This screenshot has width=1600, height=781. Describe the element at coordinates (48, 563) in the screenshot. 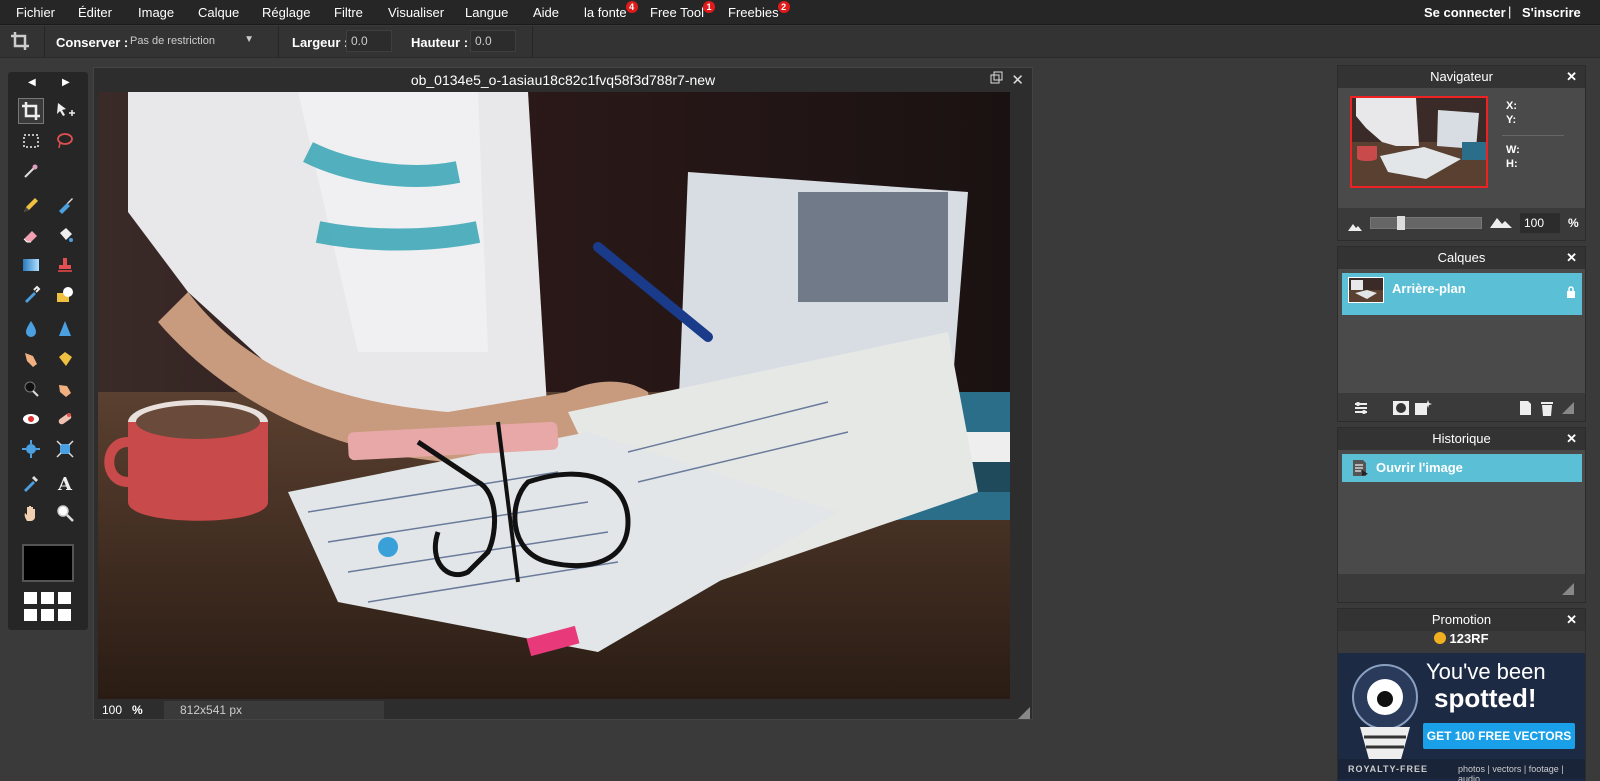

I see `foreground-color-swatch` at that location.